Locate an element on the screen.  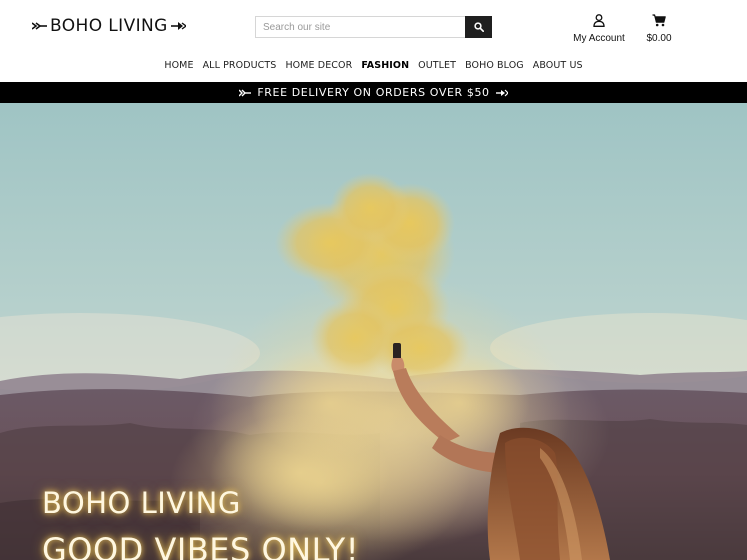
search-button is located at coordinates (478, 27).